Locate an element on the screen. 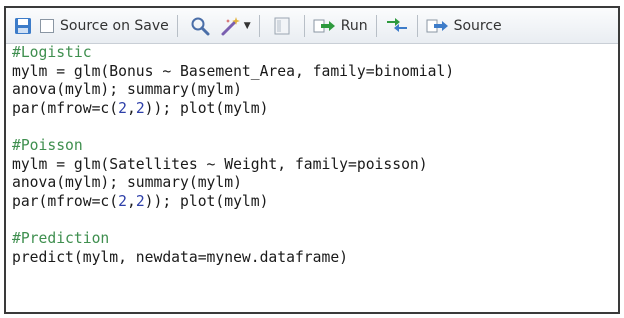  rerun-icon is located at coordinates (397, 26).